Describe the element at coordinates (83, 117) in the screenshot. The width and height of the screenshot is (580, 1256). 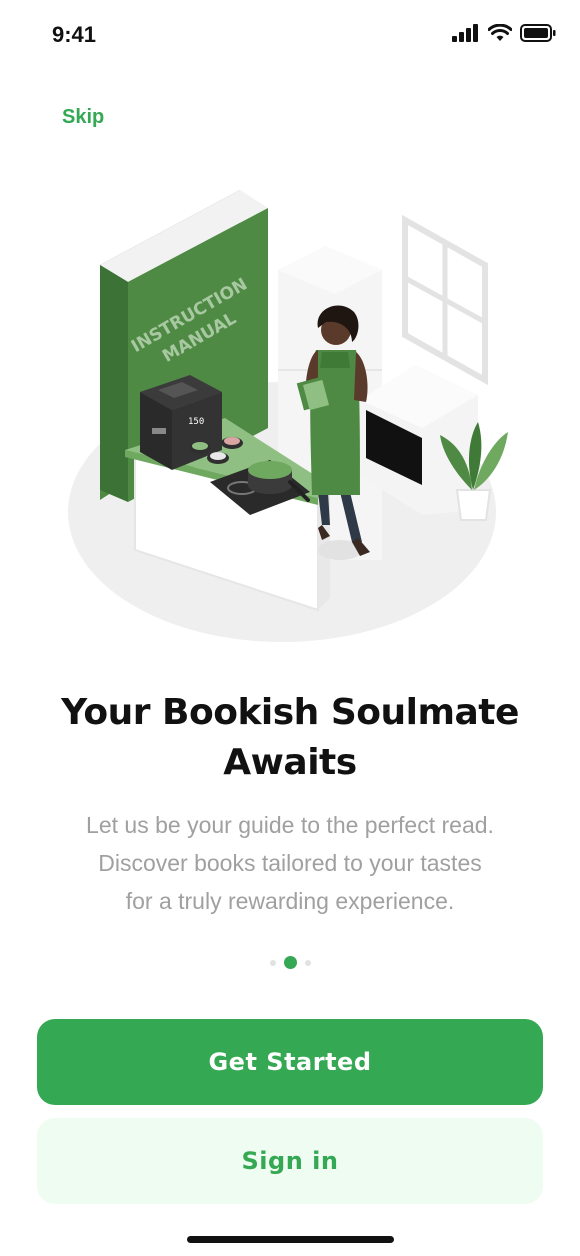
I see `skip-button: Skip` at that location.